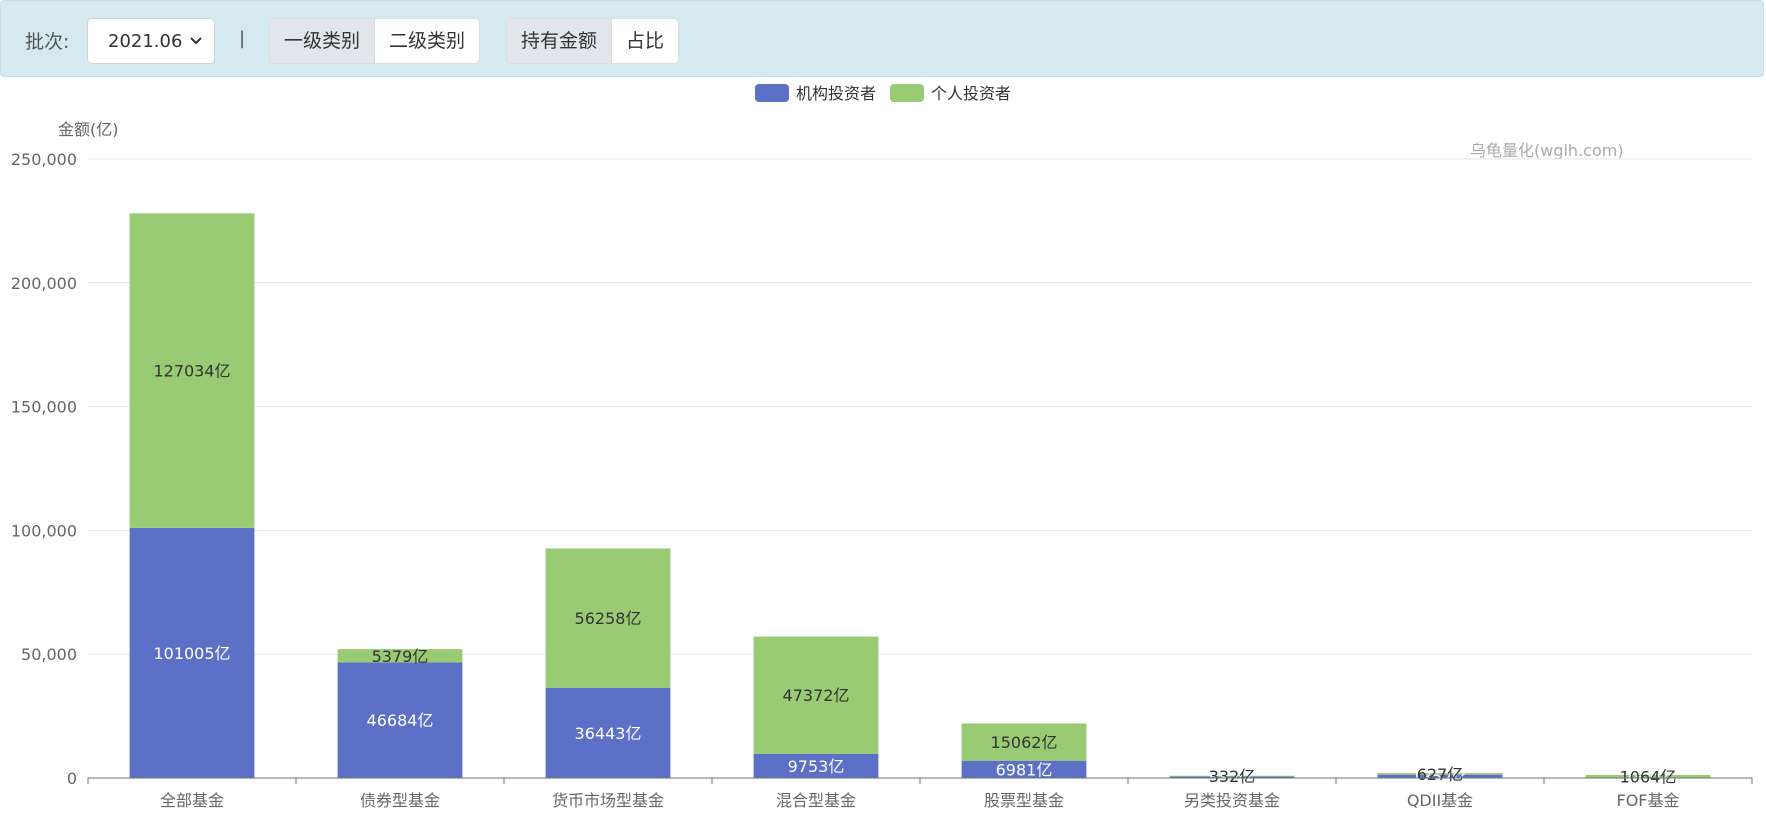 The height and width of the screenshot is (817, 1766). Describe the element at coordinates (608, 618) in the screenshot. I see `bar-value-label: 56258亿` at that location.